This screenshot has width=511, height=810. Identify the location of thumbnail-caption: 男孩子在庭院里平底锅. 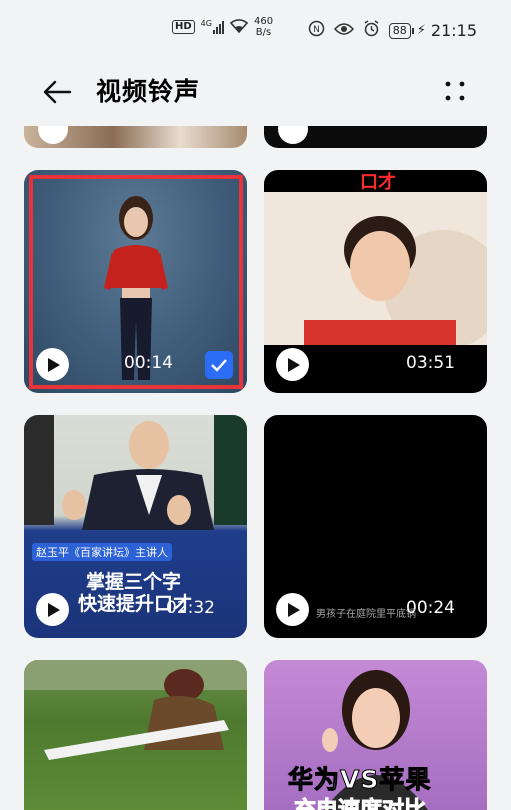
(366, 614).